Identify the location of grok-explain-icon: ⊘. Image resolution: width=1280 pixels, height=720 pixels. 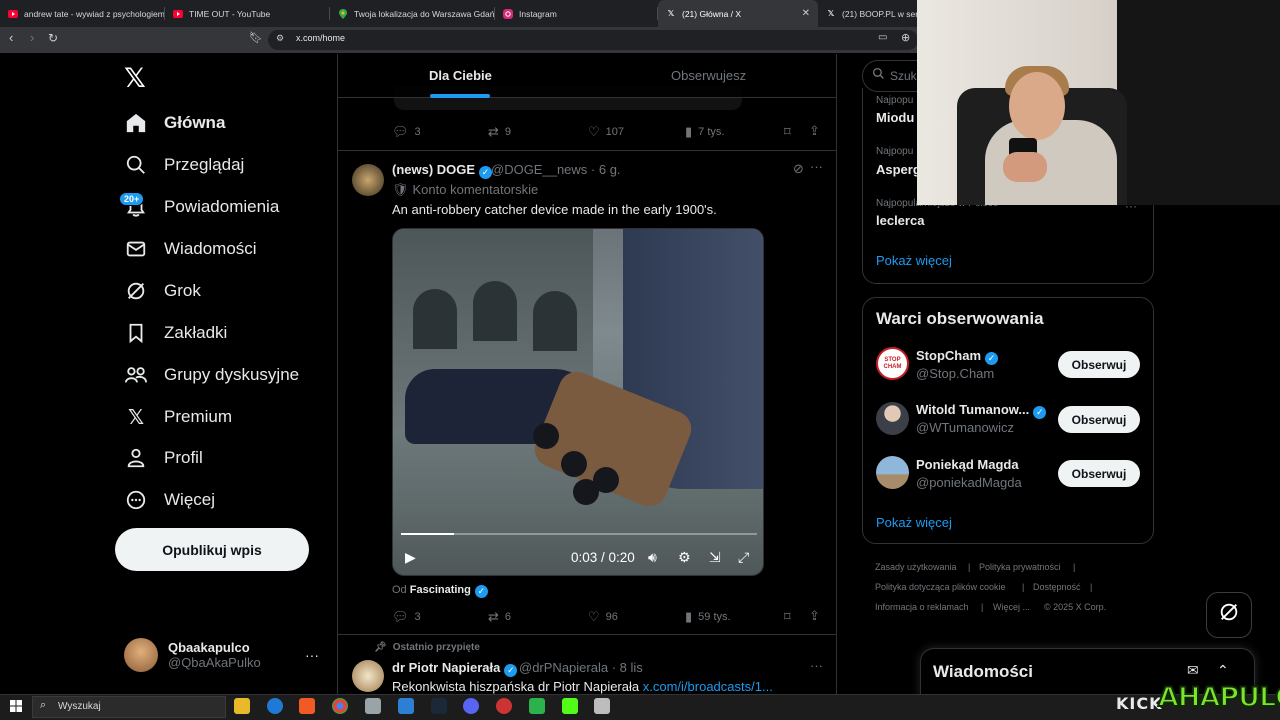
(798, 169).